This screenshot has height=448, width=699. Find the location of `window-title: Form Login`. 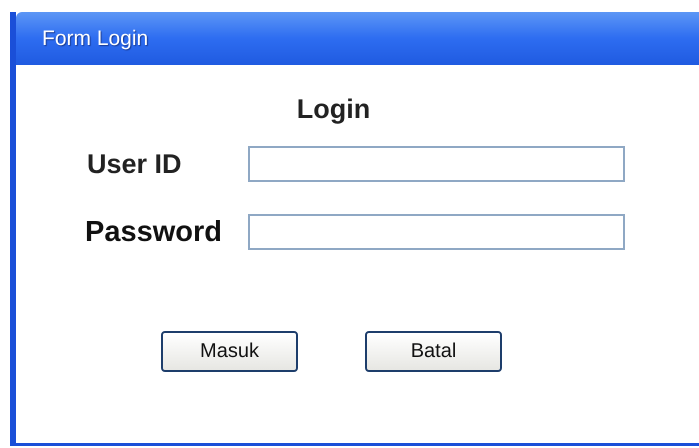

window-title: Form Login is located at coordinates (95, 38).